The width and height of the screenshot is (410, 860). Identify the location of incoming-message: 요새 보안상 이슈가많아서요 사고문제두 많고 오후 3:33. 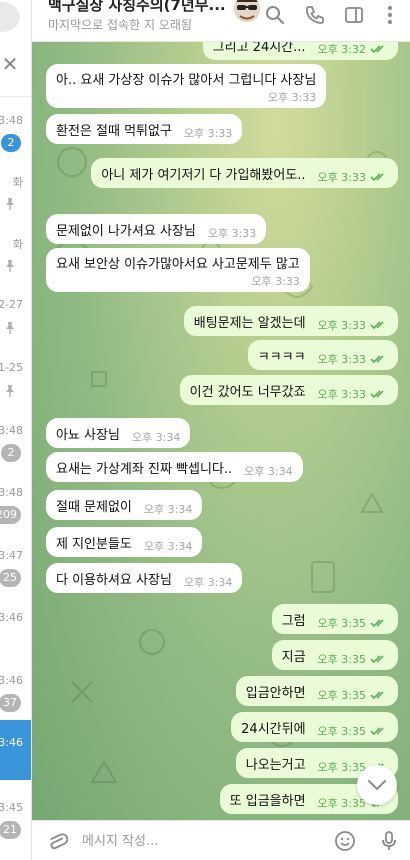
(178, 270).